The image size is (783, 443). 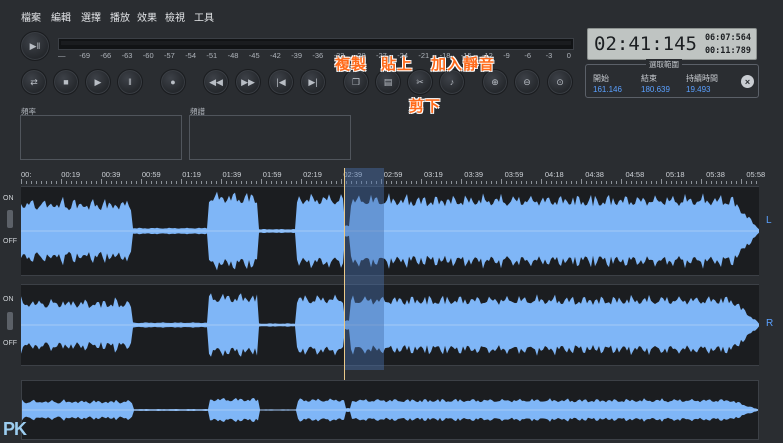 I want to click on skip-start-icon: |◀, so click(x=281, y=81).